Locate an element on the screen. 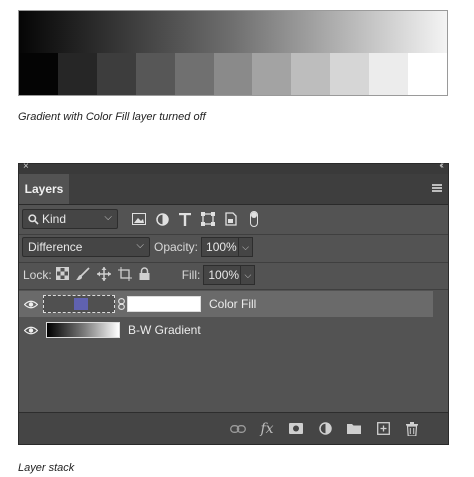 This screenshot has width=474, height=477. layer-row-color-fill: Color Fill is located at coordinates (226, 304).